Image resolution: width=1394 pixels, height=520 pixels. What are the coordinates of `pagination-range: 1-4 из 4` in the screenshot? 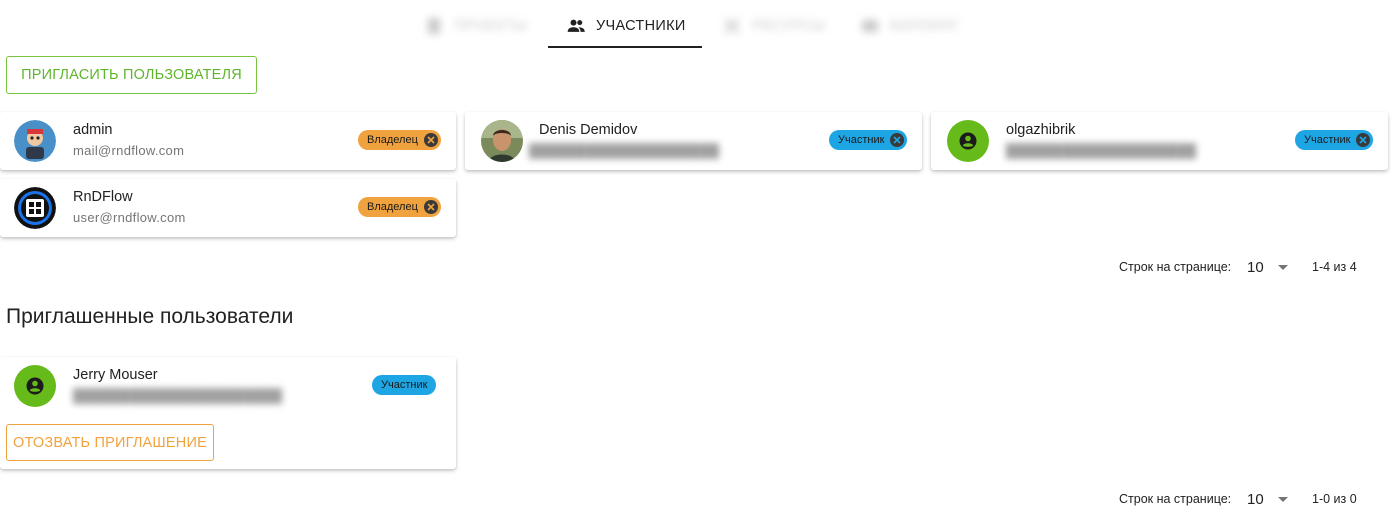 It's located at (1334, 267).